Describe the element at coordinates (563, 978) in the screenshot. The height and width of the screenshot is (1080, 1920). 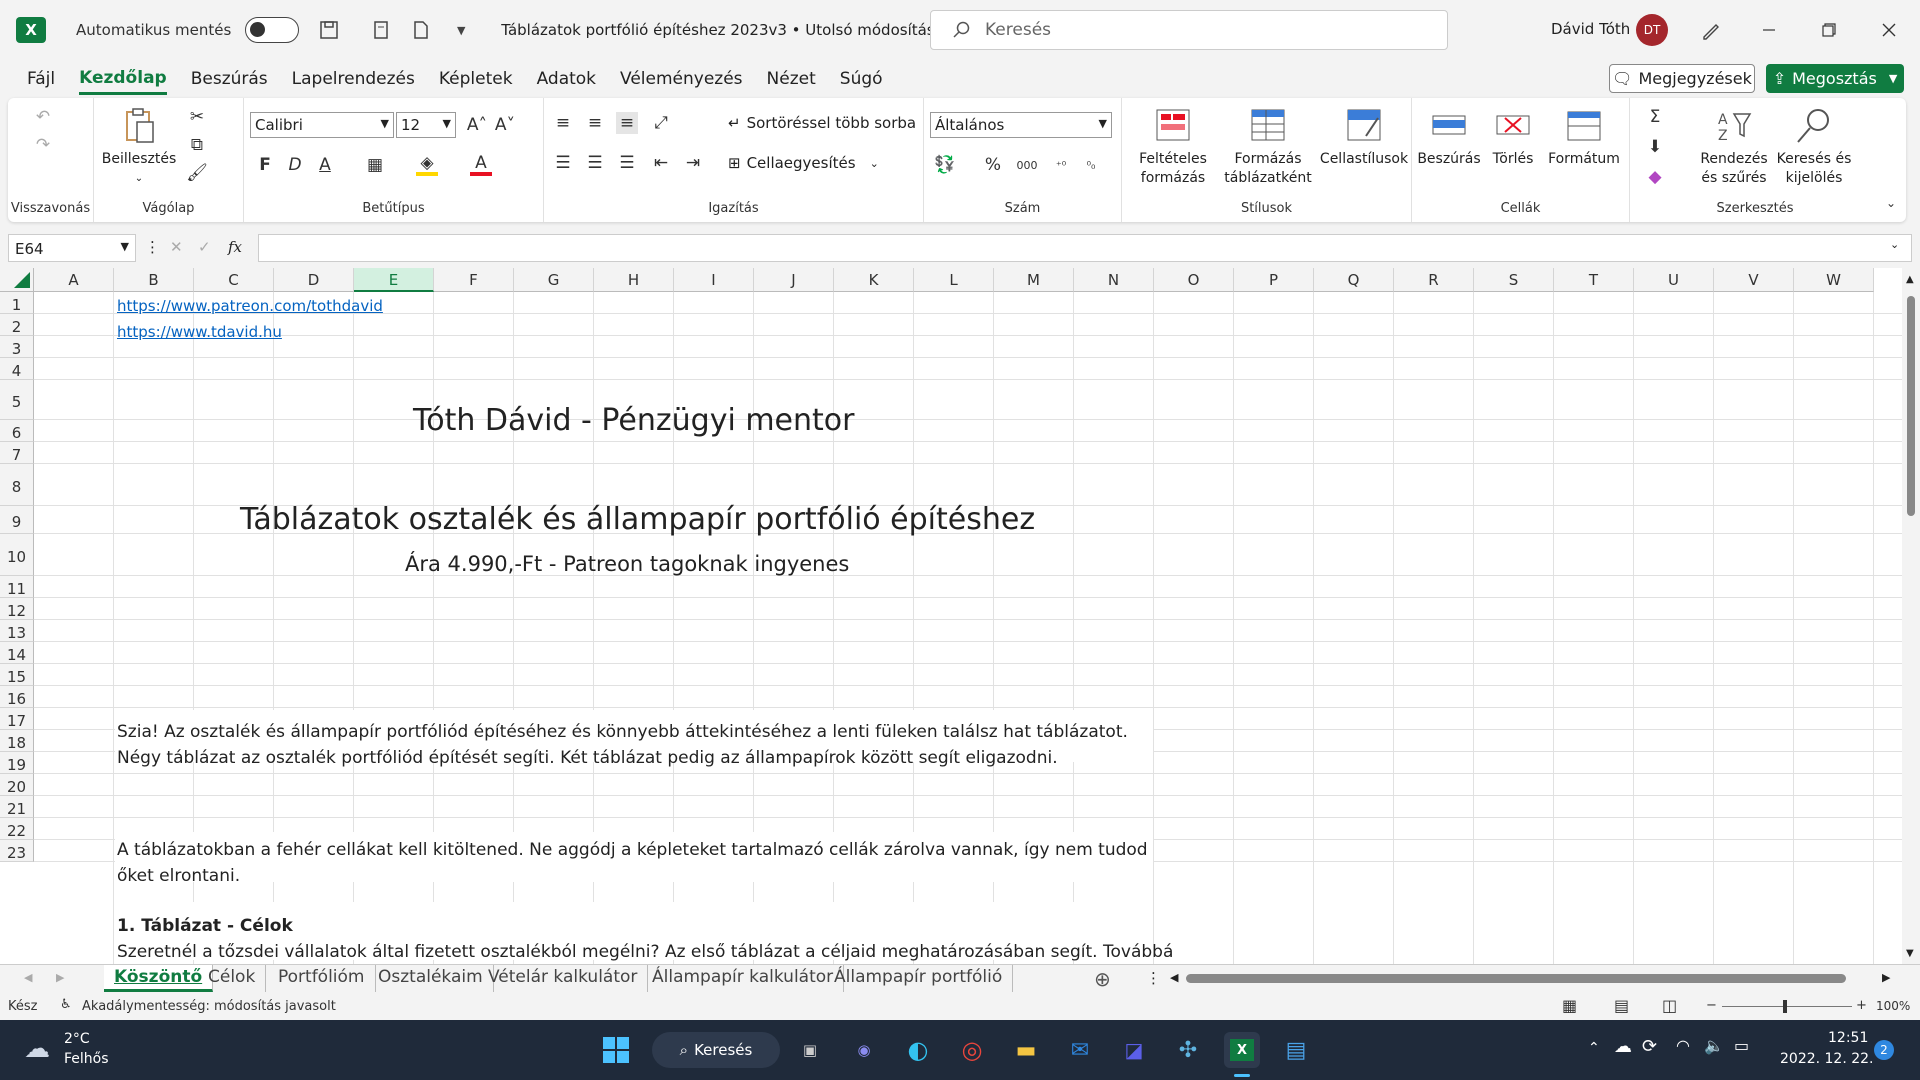
I see `sheet-tab: Vételár kalkulátor` at that location.